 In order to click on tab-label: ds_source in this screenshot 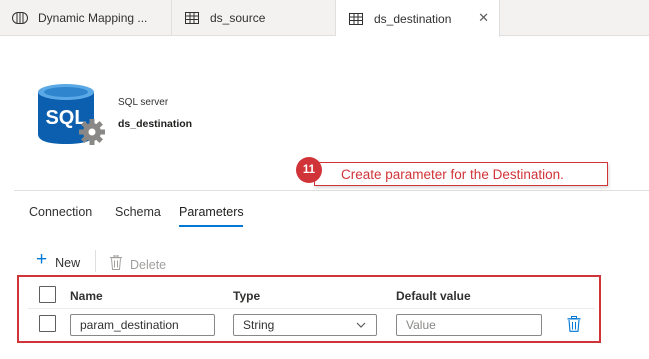, I will do `click(238, 18)`.